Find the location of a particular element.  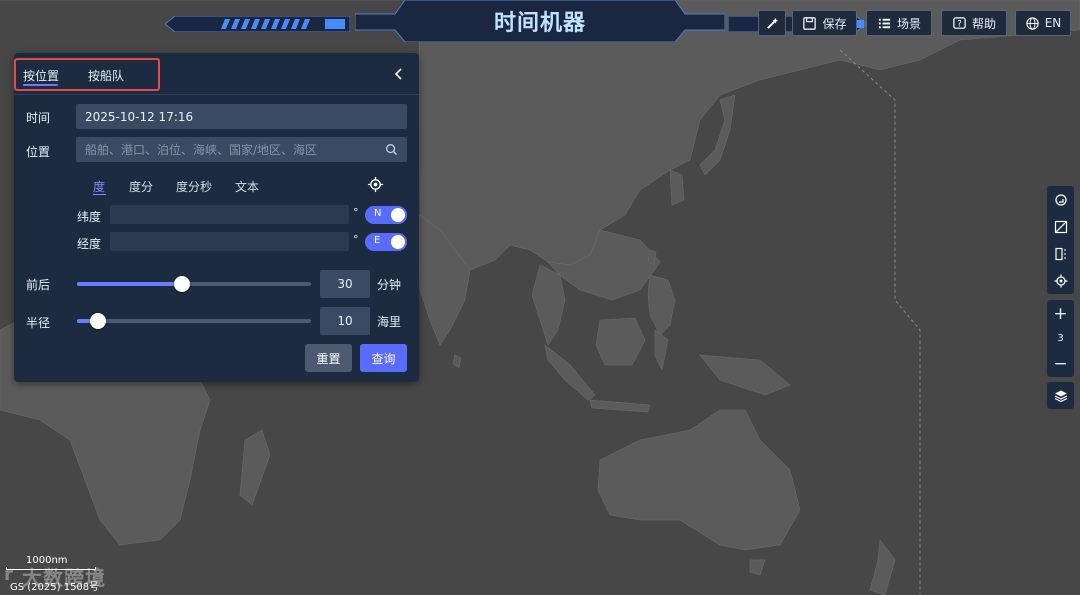

location-placeholder: 船舶、港口、泊位、海峡、国家/地区、海区 is located at coordinates (201, 150).